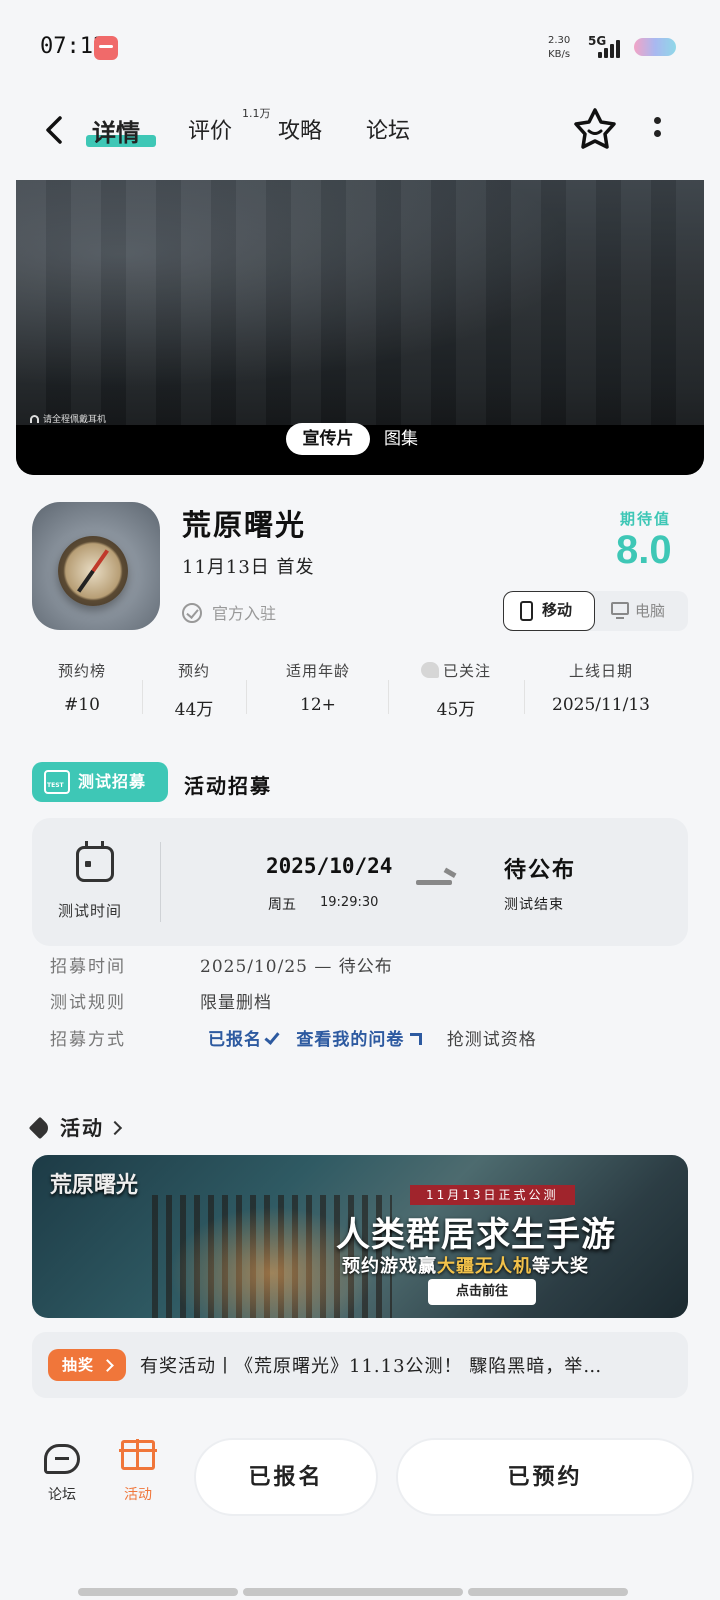  What do you see at coordinates (192, 613) in the screenshot?
I see `verified-check-icon` at bounding box center [192, 613].